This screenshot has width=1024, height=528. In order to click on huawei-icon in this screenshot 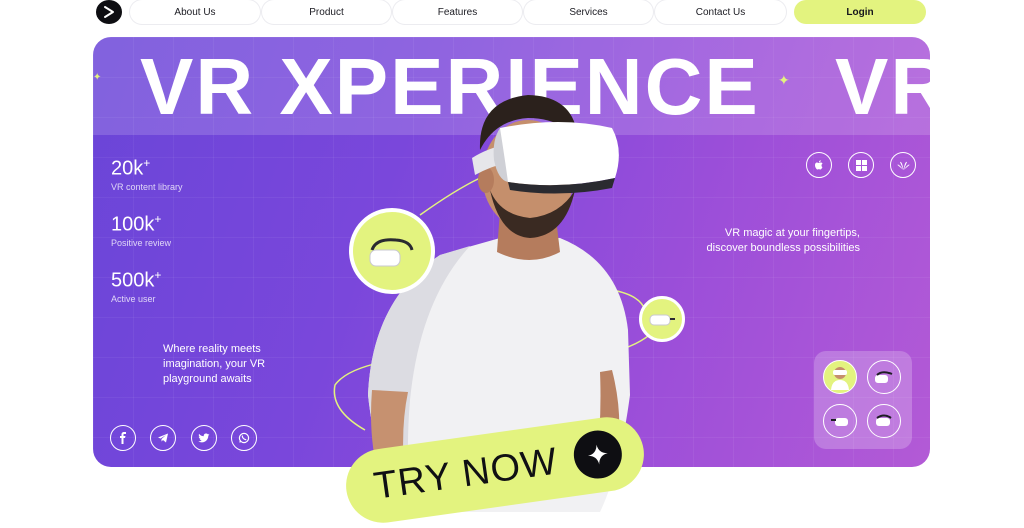, I will do `click(903, 165)`.